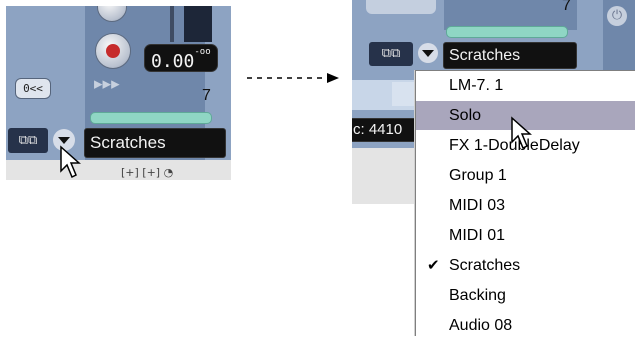  Describe the element at coordinates (525, 295) in the screenshot. I see `menu-item-backing: Backing` at that location.